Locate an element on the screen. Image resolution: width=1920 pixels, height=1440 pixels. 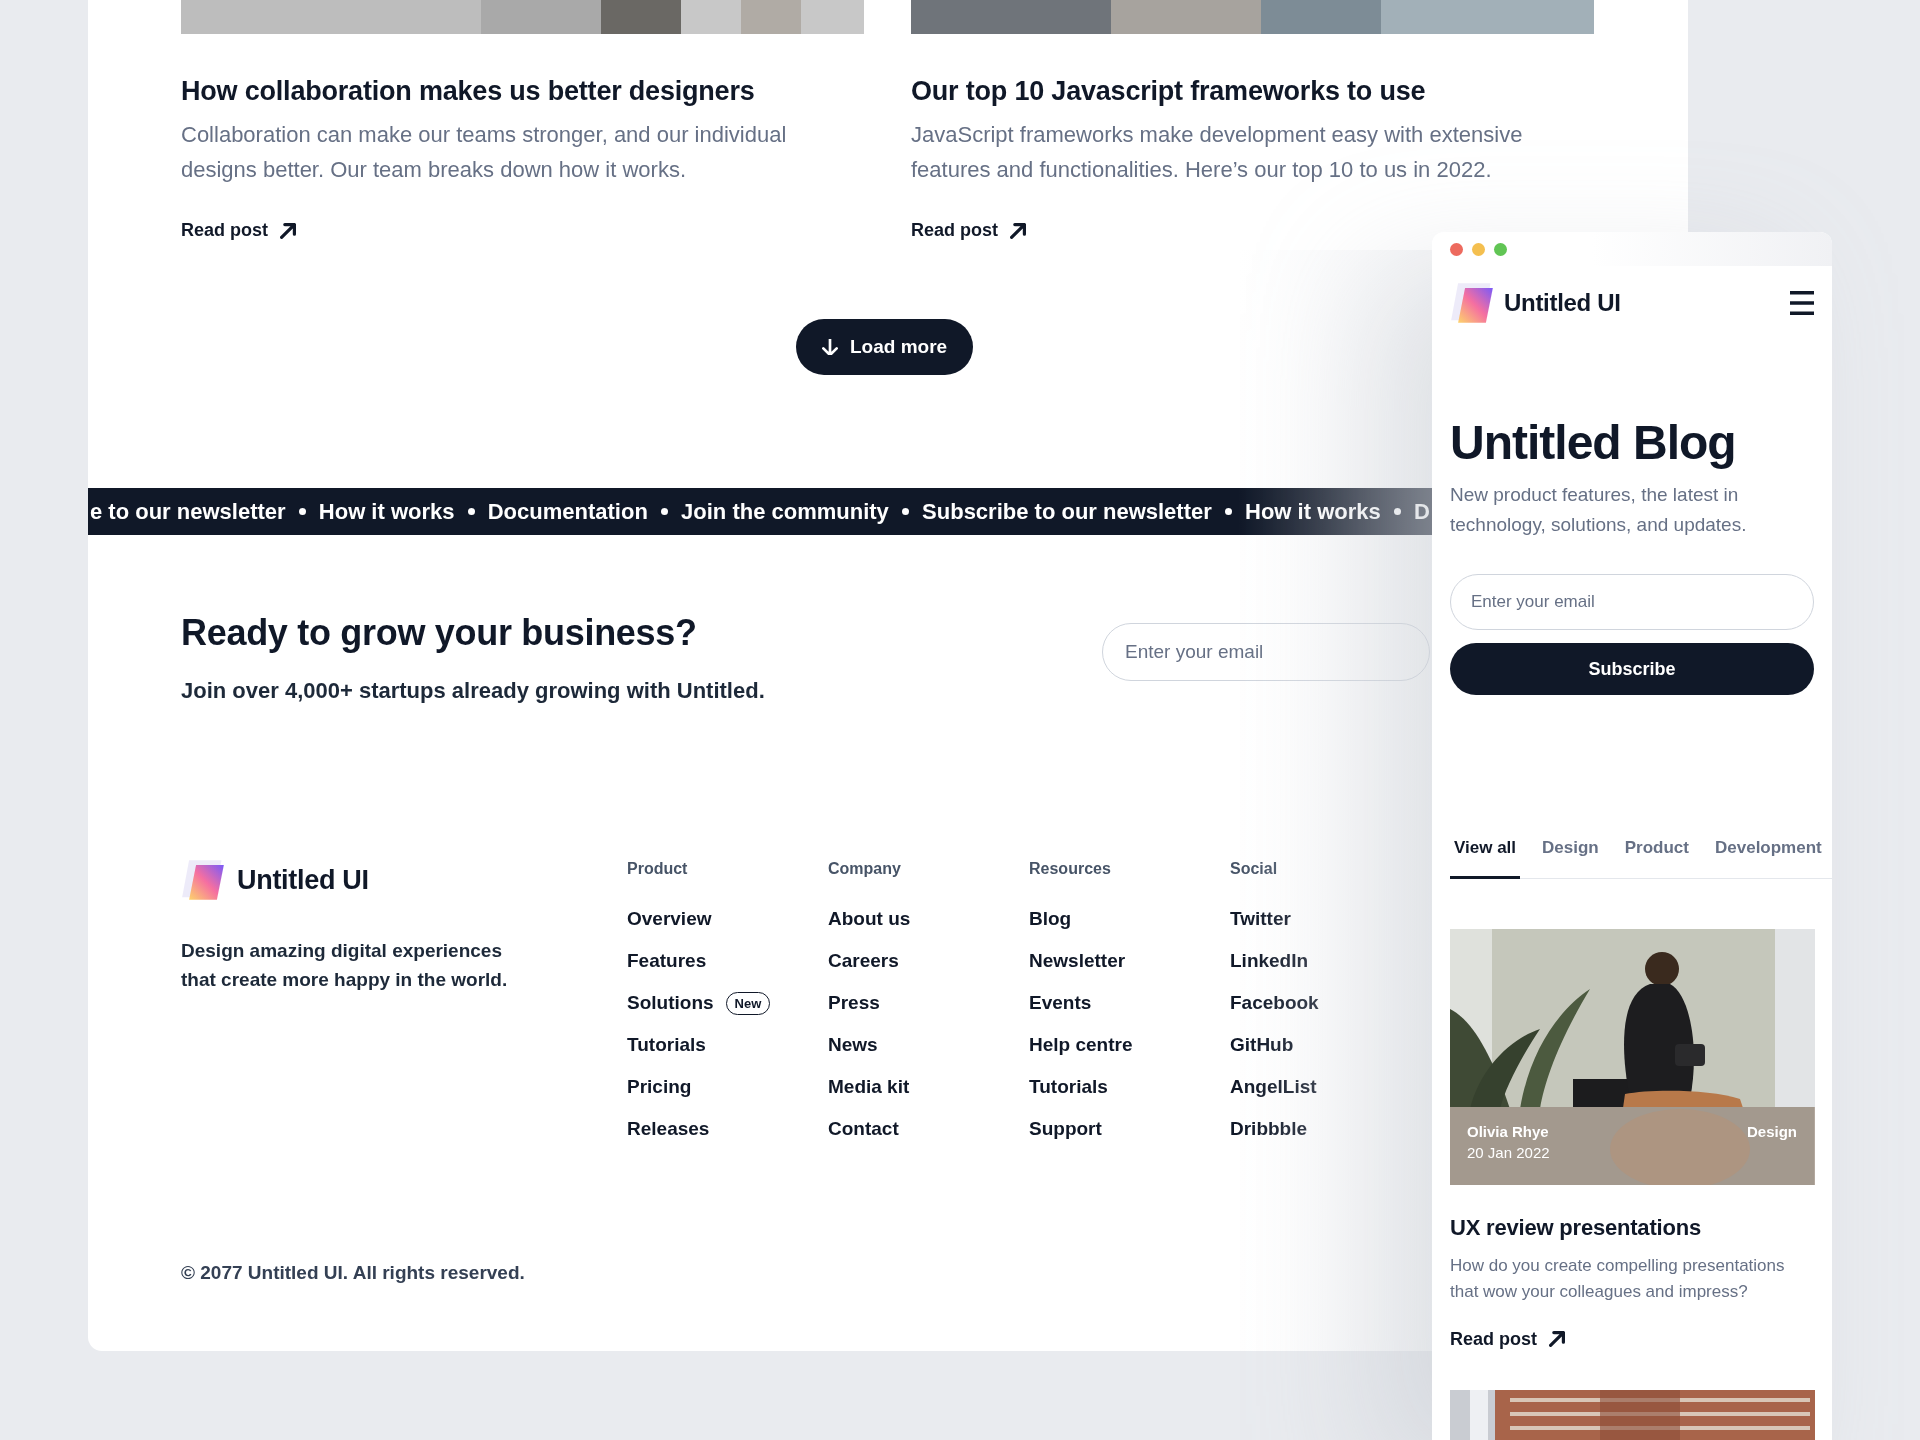
footer-link: Support is located at coordinates (1065, 1129).